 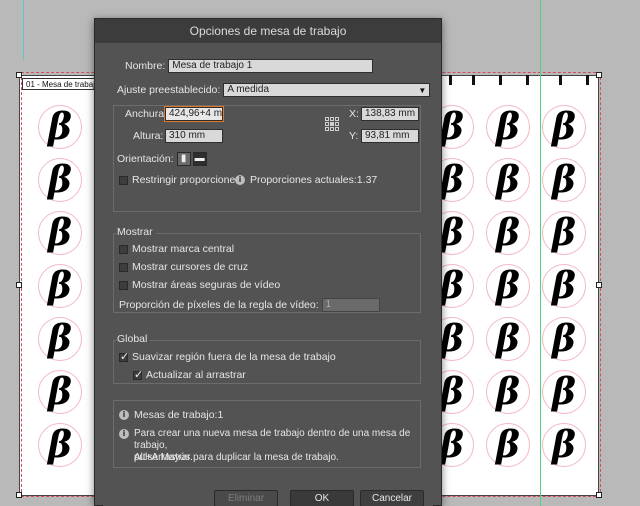 I want to click on width-input: 424,96+4 mm, so click(x=194, y=114).